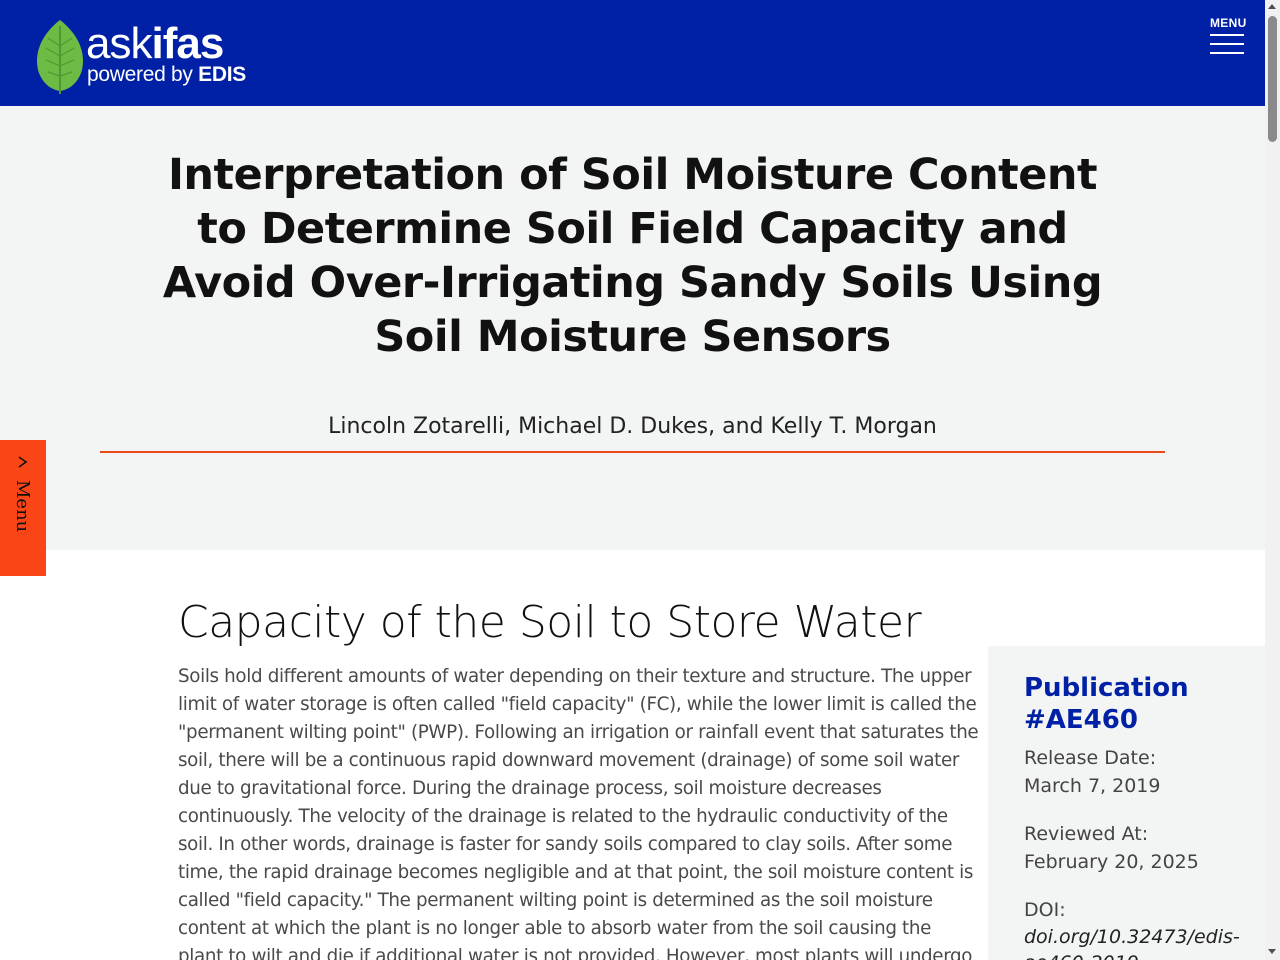  I want to click on scrollbar-thumb, so click(1272, 79).